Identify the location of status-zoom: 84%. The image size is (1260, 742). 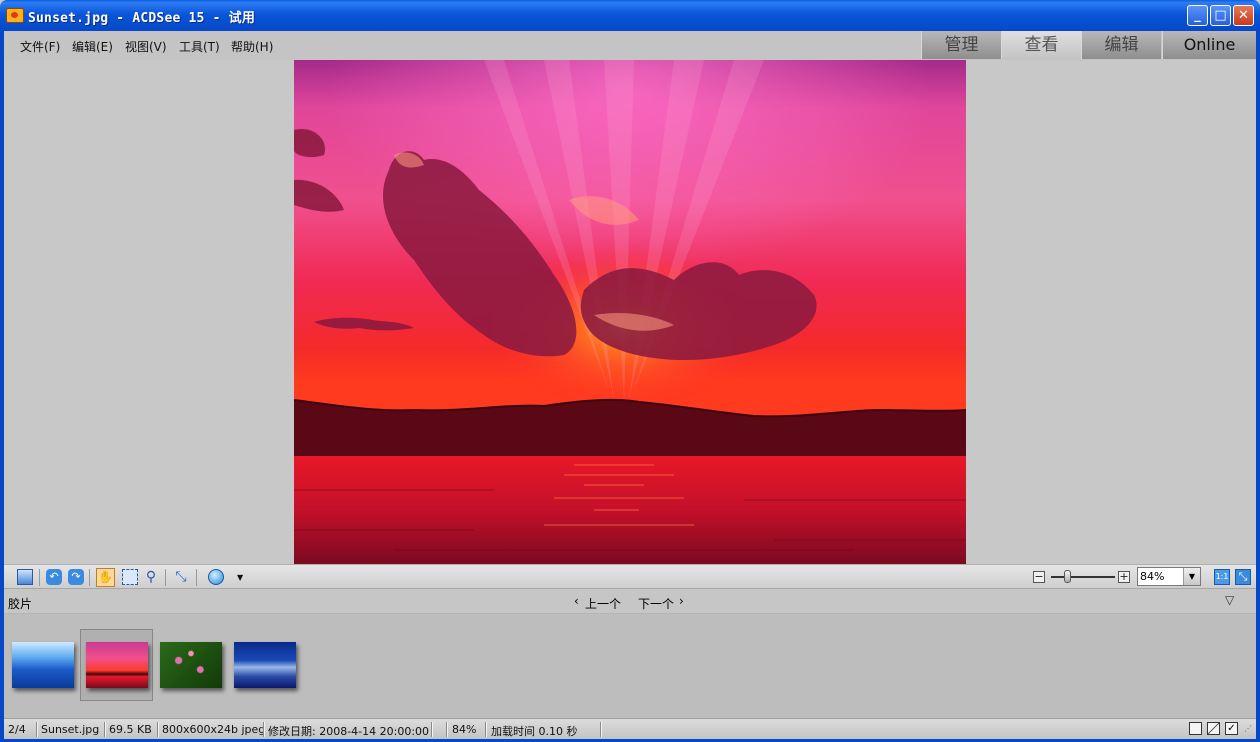
(464, 729).